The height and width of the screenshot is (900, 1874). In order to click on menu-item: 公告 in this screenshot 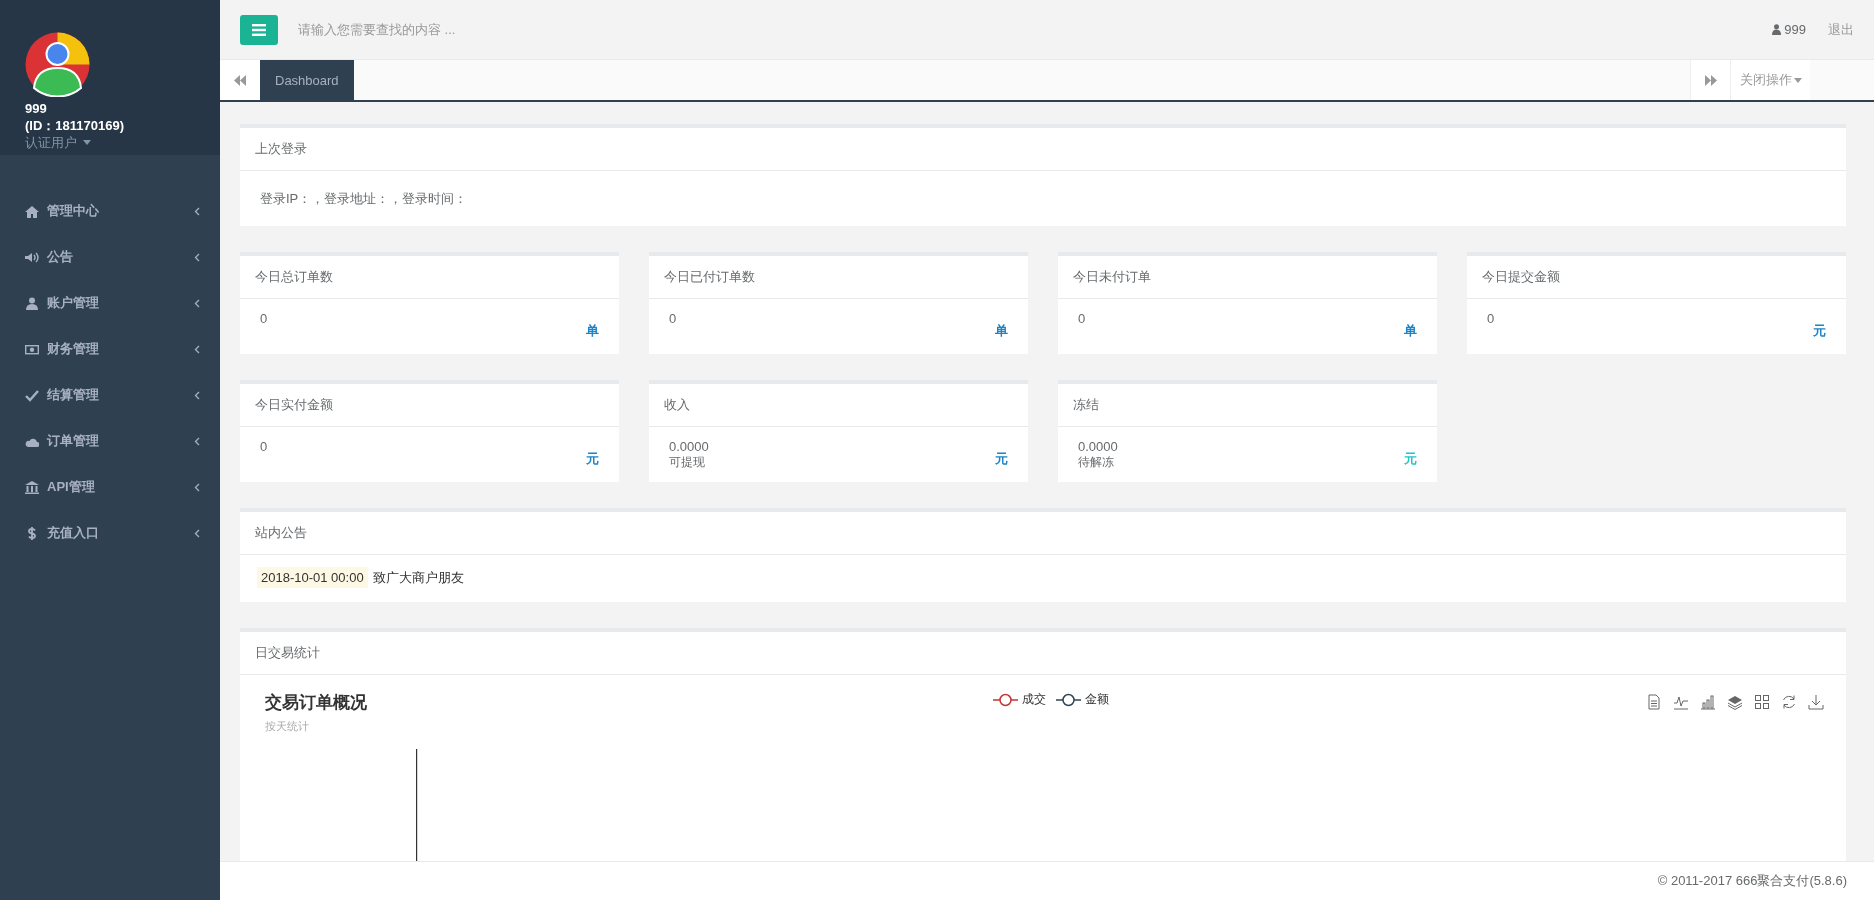, I will do `click(110, 257)`.